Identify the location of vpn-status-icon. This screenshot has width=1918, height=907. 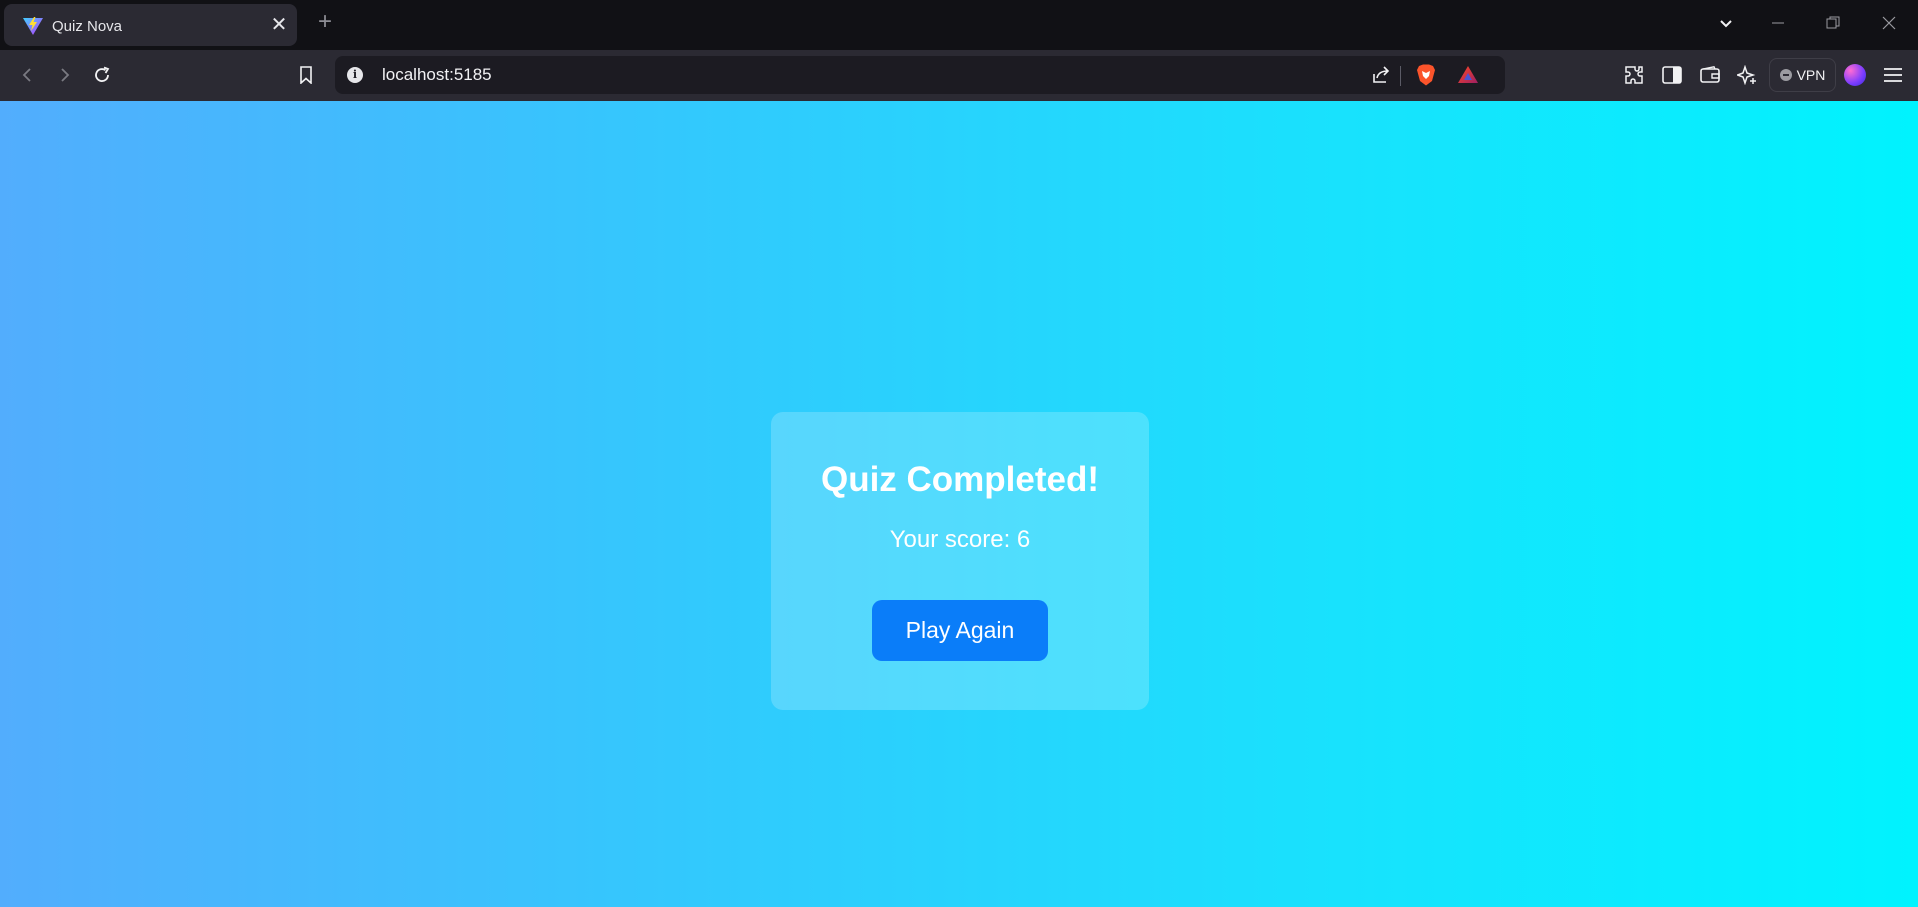
(1785, 75).